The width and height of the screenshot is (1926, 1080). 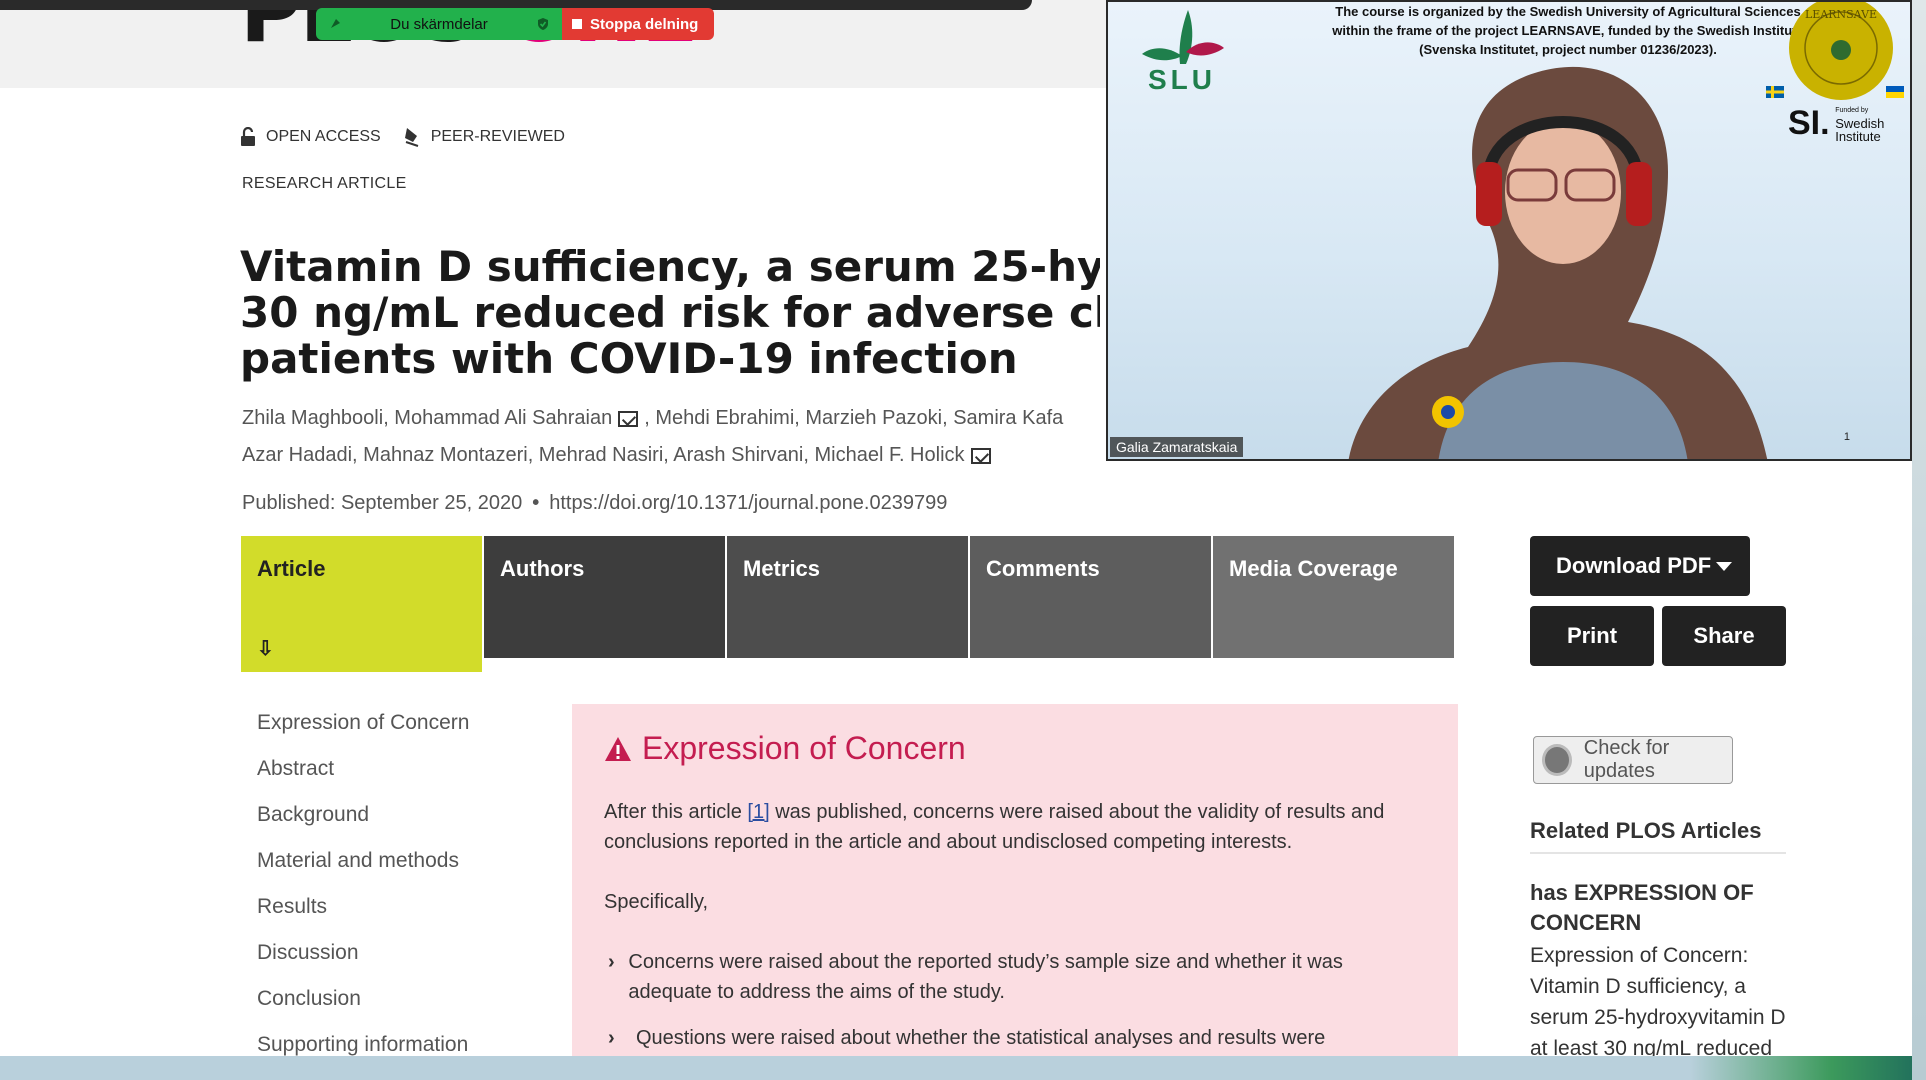 I want to click on tab-authors: Authors, so click(x=604, y=597).